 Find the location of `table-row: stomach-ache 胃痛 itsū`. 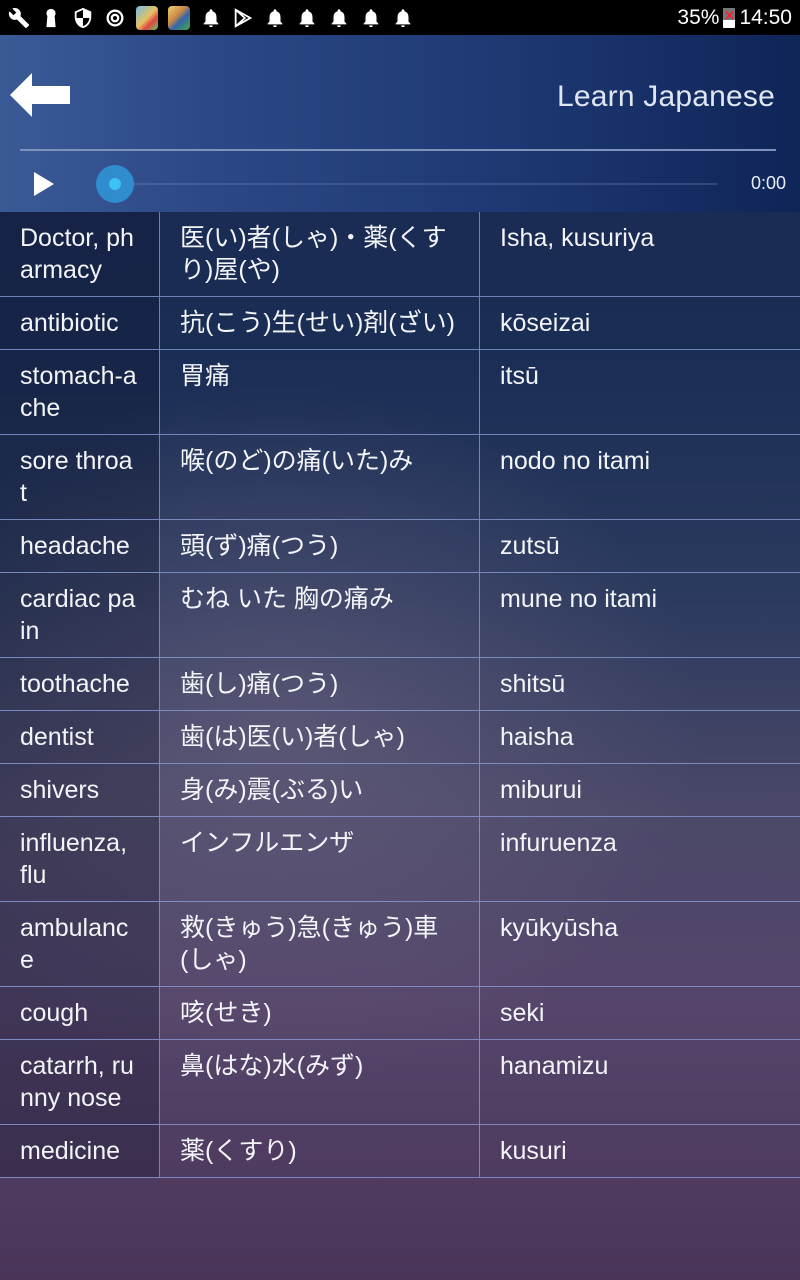

table-row: stomach-ache 胃痛 itsū is located at coordinates (400, 392).